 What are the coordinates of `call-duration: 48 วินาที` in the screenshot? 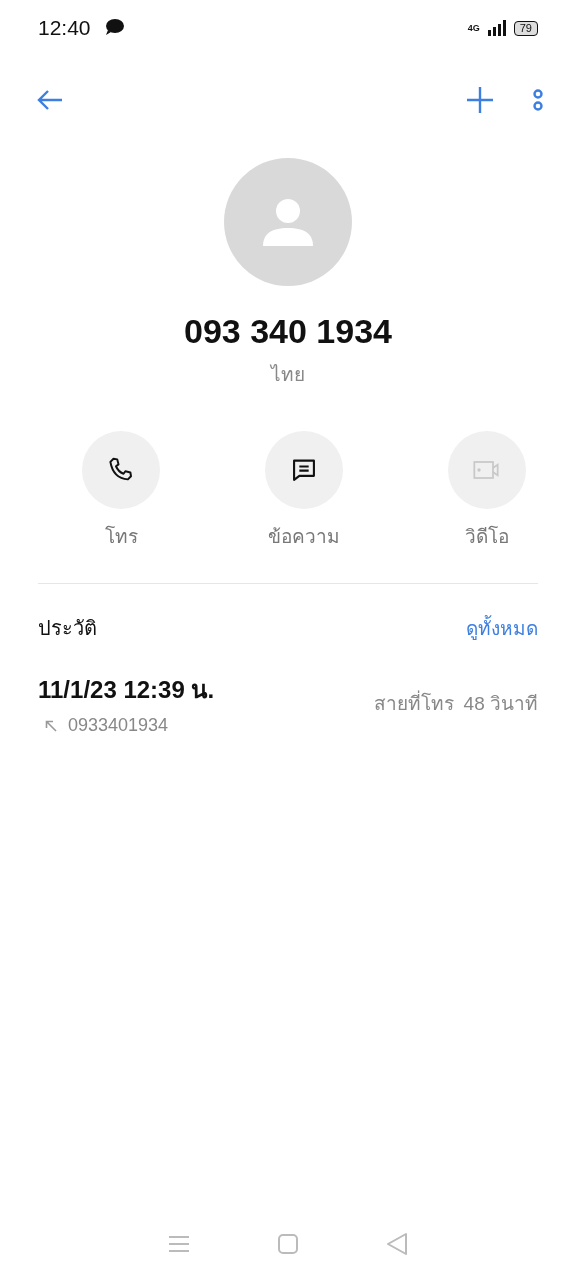 It's located at (500, 704).